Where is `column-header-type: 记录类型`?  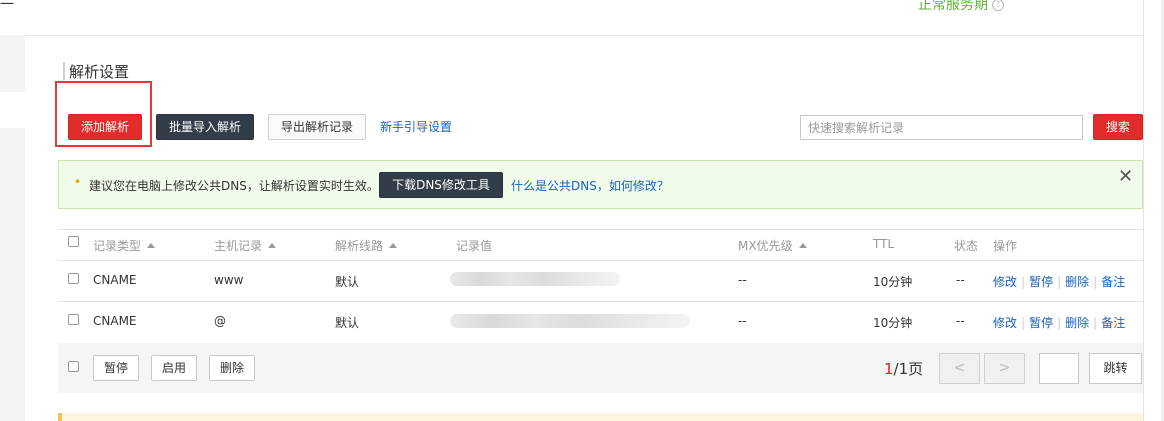 column-header-type: 记录类型 is located at coordinates (124, 245).